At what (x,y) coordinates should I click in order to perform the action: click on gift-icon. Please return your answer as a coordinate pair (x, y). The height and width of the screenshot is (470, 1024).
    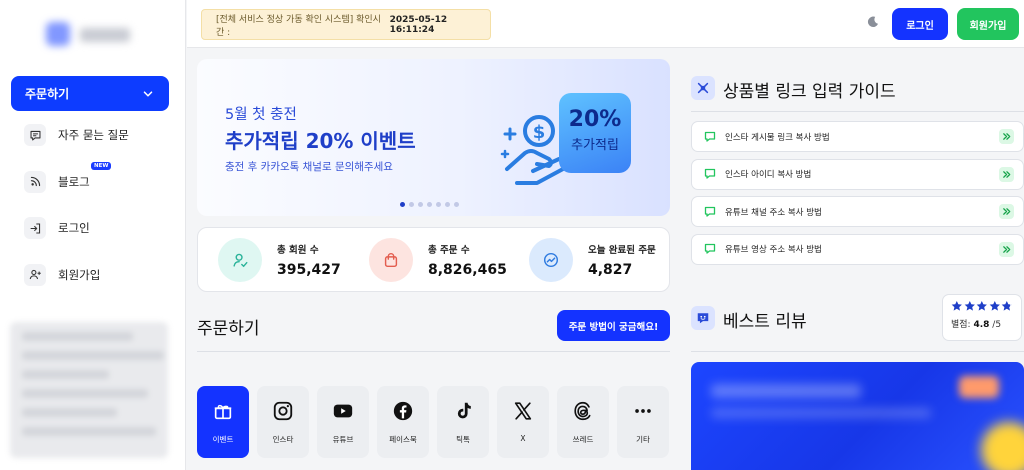
    Looking at the image, I should click on (223, 412).